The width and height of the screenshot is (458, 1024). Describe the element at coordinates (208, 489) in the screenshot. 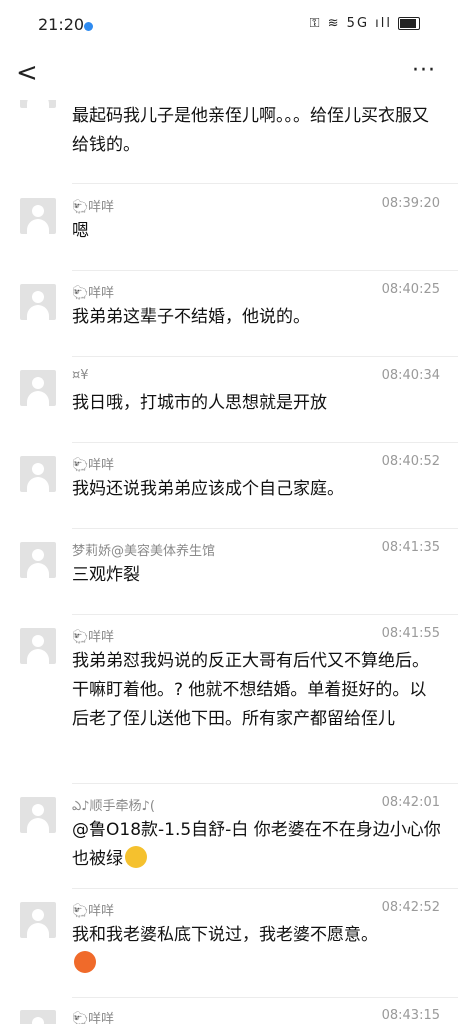

I see `message-text: 我妈还说我弟弟应该成个自己家庭。` at that location.